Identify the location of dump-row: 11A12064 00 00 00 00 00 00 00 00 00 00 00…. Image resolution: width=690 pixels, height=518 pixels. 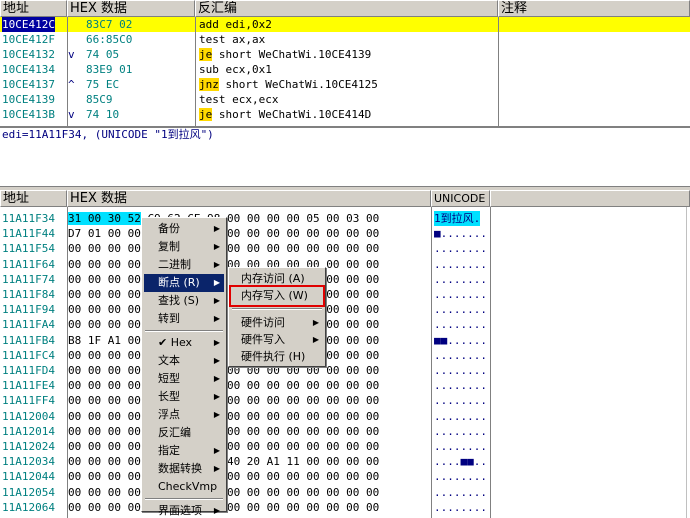
(345, 507).